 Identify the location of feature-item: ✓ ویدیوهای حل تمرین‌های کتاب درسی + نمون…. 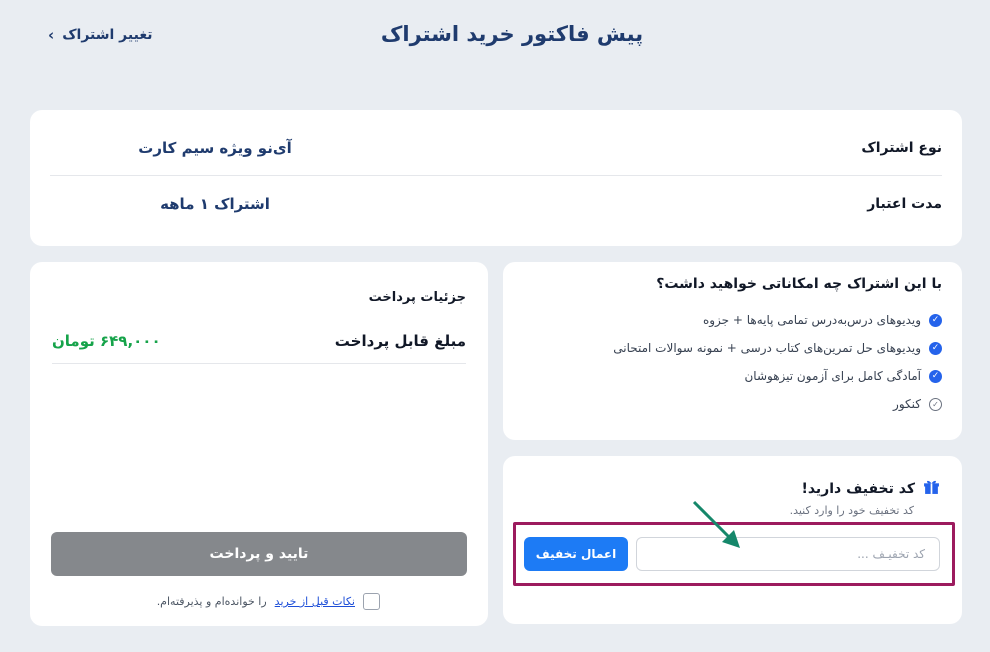
(732, 348).